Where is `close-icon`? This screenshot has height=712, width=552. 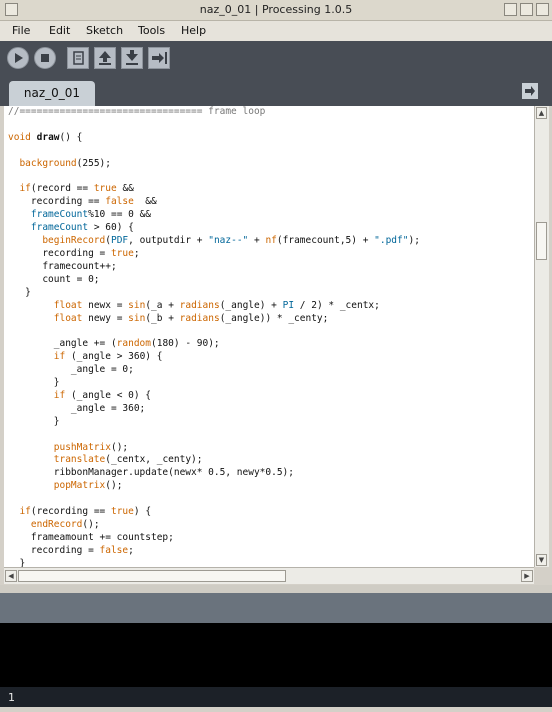 close-icon is located at coordinates (542, 9).